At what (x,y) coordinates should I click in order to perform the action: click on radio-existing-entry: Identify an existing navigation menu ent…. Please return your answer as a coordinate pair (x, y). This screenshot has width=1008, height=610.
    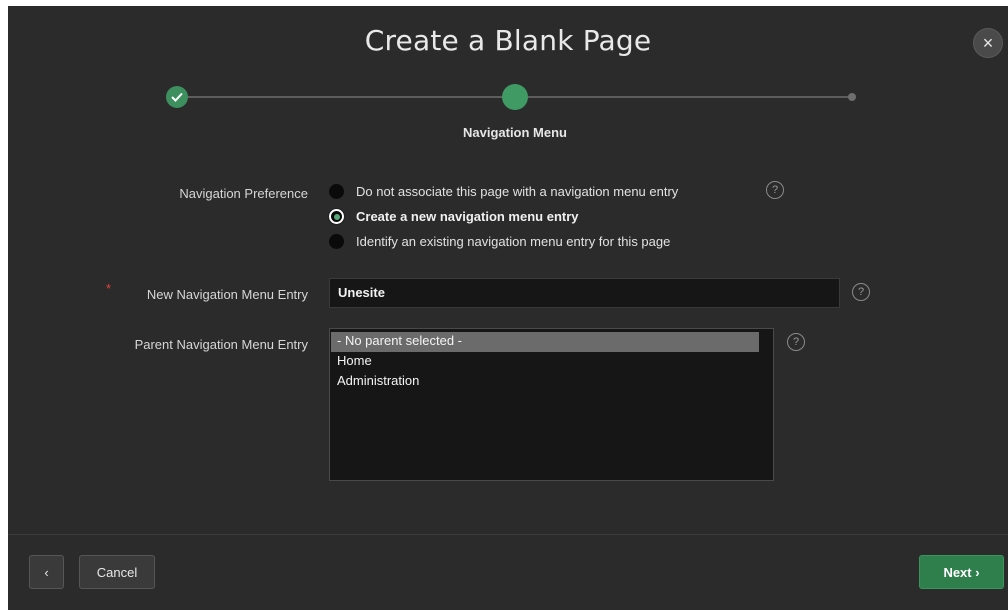
    Looking at the image, I should click on (499, 241).